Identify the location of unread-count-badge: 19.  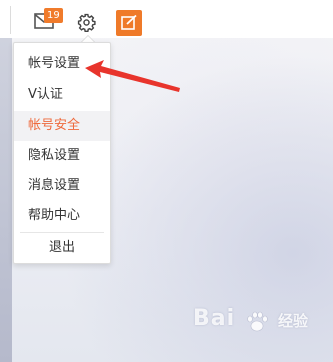
(53, 15).